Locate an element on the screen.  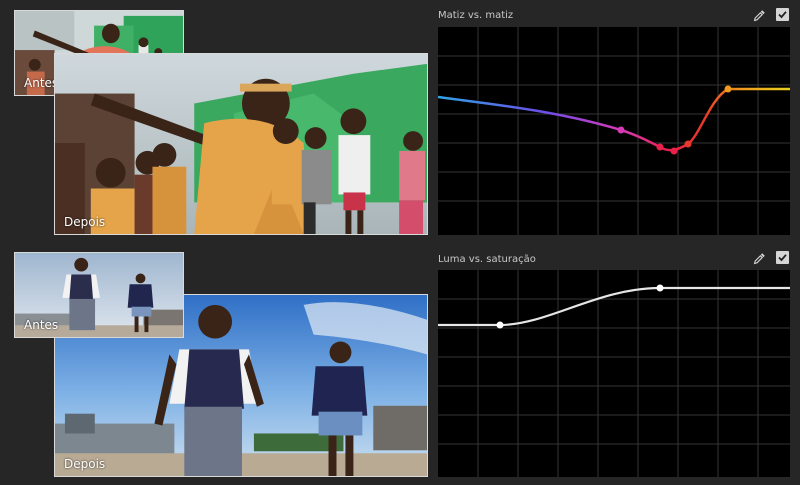
curve-title-hue-vs-hue: Matiz vs. matiz is located at coordinates (476, 15).